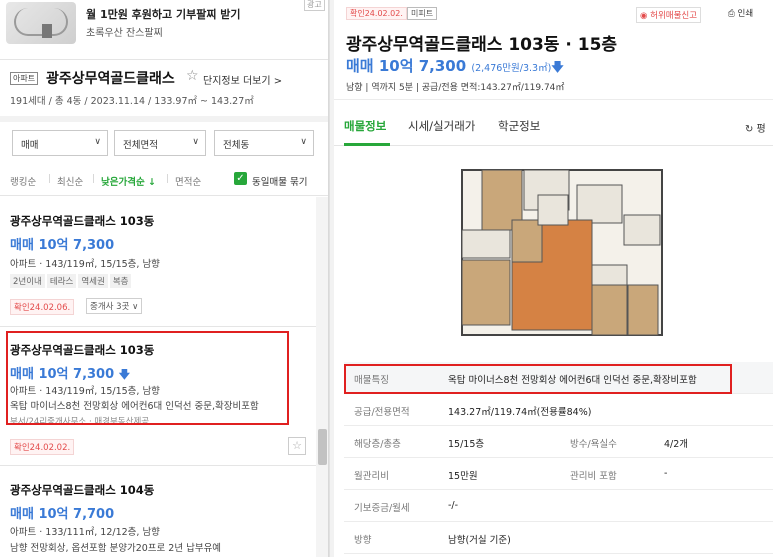 This screenshot has width=773, height=557. I want to click on row-value: 15만원, so click(463, 476).